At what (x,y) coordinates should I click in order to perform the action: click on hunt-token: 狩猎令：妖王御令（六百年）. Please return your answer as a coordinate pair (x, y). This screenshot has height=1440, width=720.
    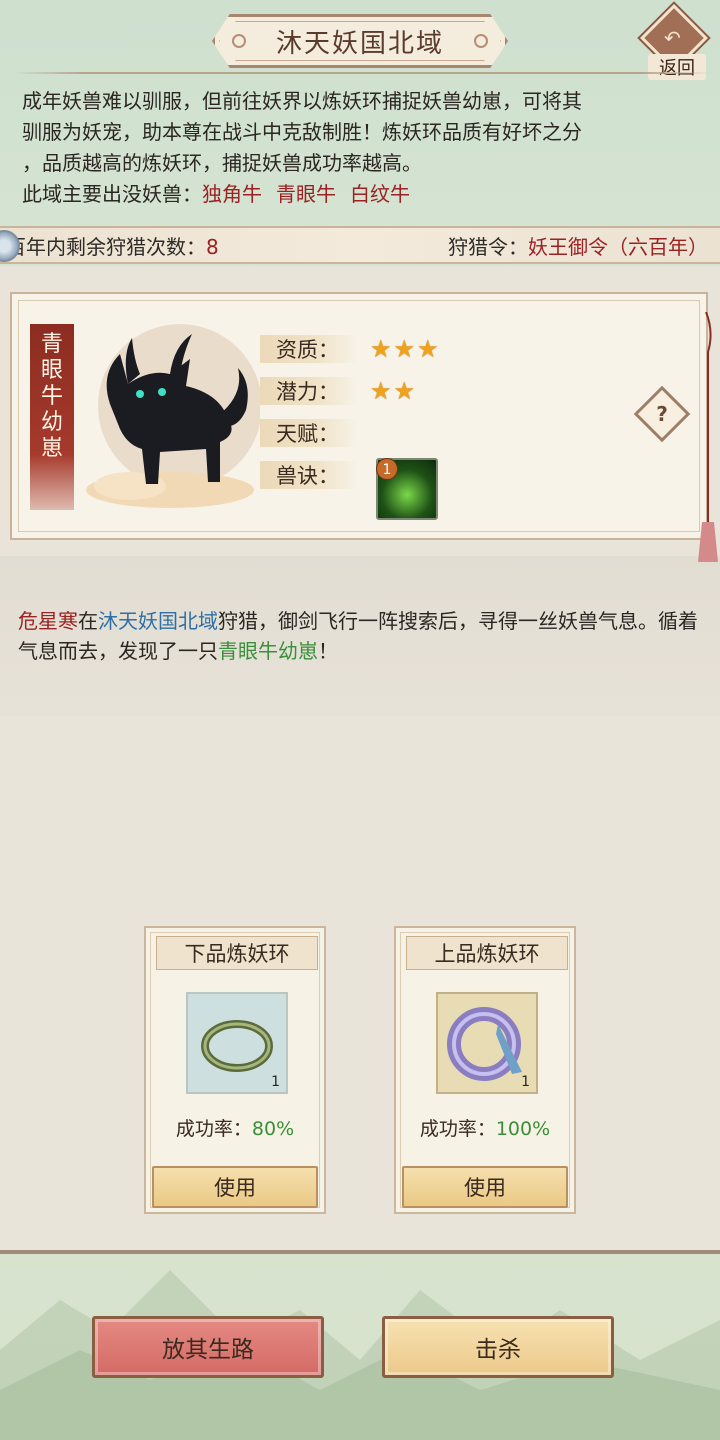
    Looking at the image, I should click on (578, 245).